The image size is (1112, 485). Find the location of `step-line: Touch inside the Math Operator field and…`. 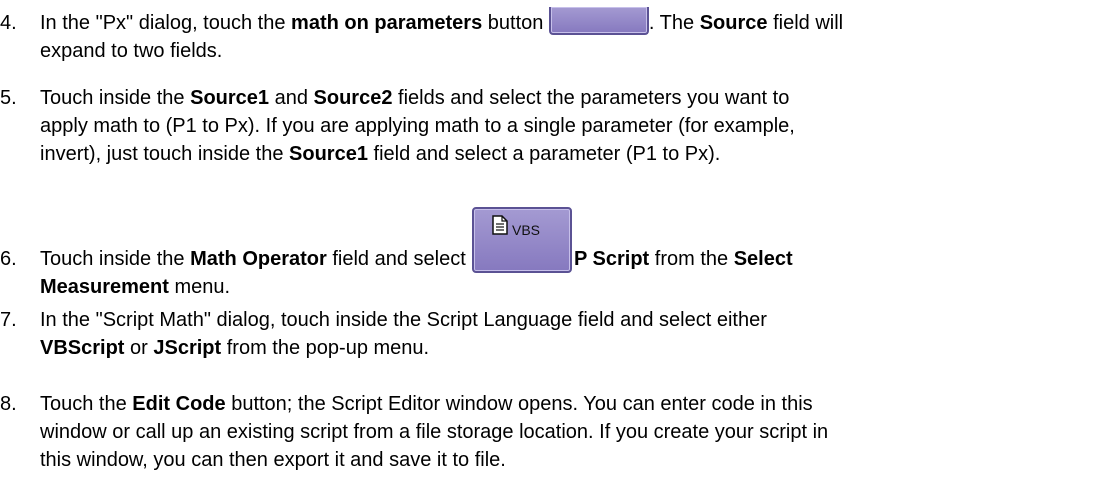

step-line: Touch inside the Math Operator field and… is located at coordinates (572, 238).